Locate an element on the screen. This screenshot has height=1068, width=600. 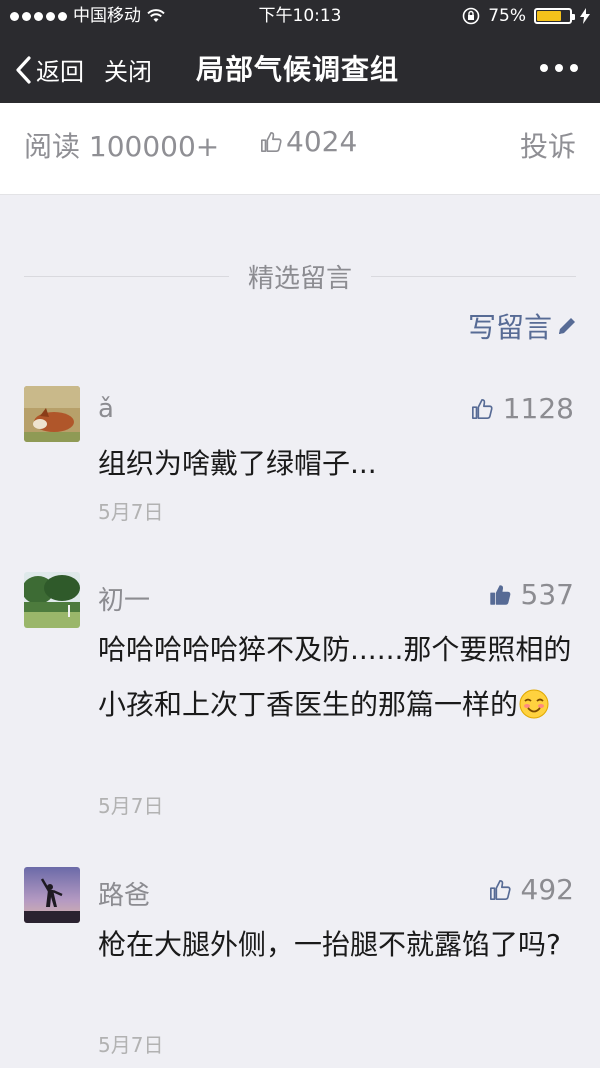
article-stats-bar: 阅读 100000+ 4024 投诉 is located at coordinates (300, 149).